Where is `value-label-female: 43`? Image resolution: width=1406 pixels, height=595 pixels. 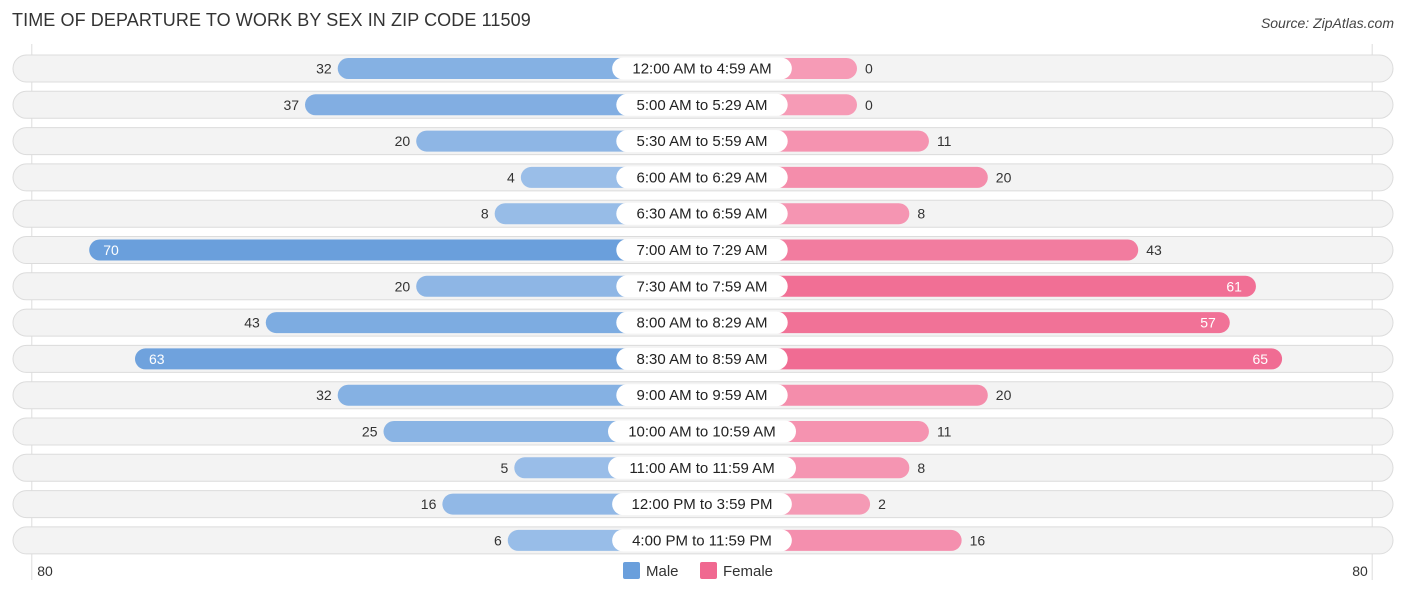 value-label-female: 43 is located at coordinates (1154, 250).